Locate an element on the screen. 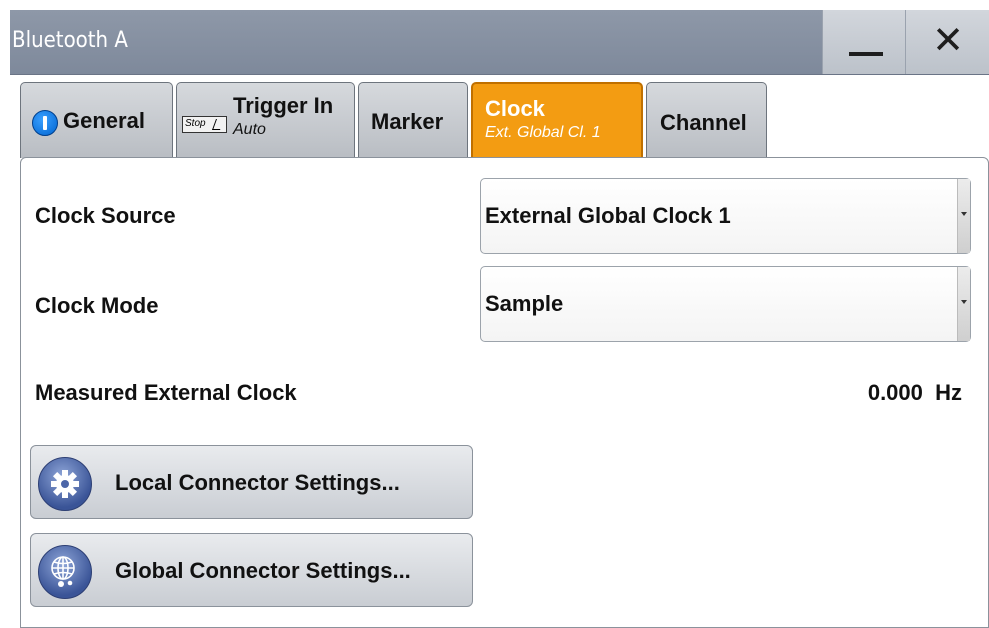 This screenshot has width=989, height=628. measured-clock-value: 0.000 Hz is located at coordinates (914, 392).